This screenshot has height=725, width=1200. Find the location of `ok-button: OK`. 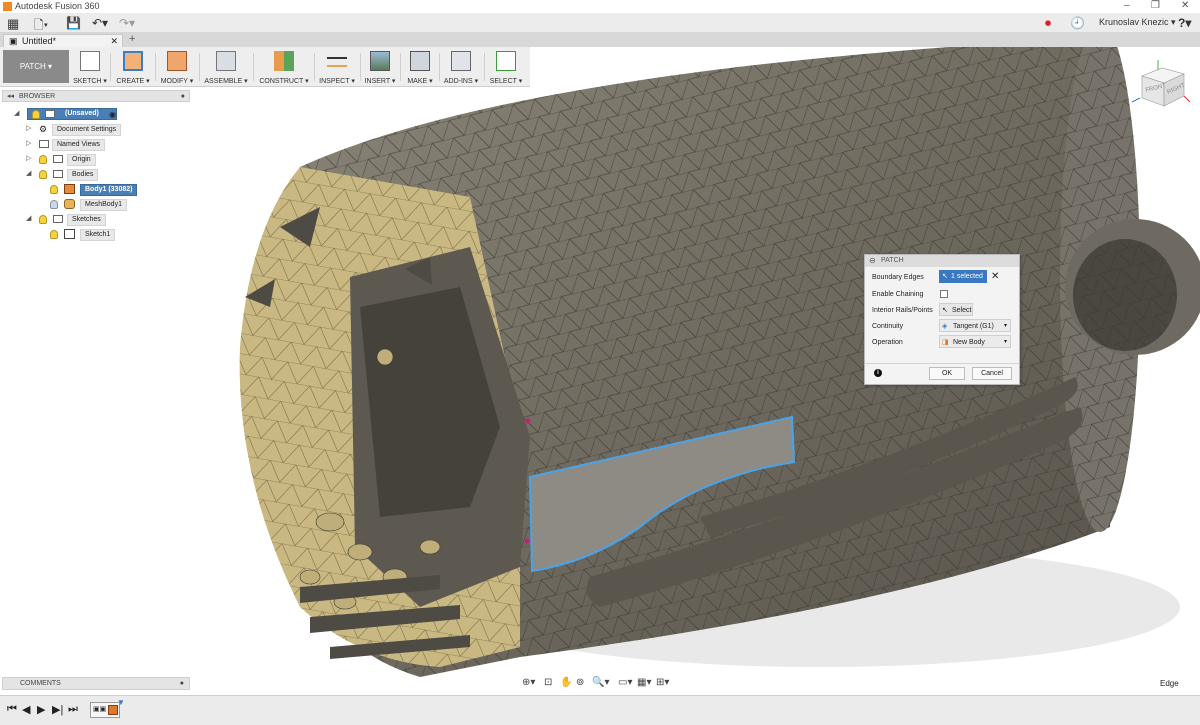

ok-button: OK is located at coordinates (947, 373).